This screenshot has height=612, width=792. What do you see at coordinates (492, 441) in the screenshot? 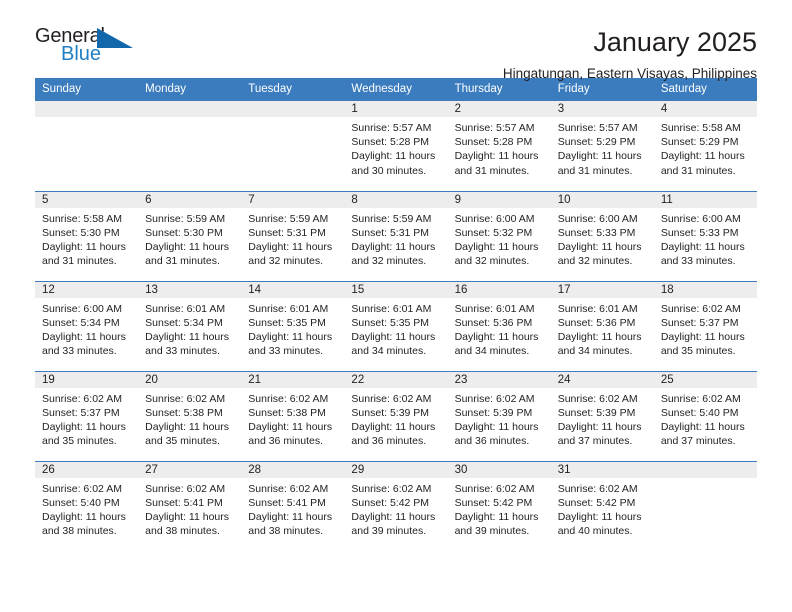
I see `daylight-text-line2: and 36 minutes.` at bounding box center [492, 441].